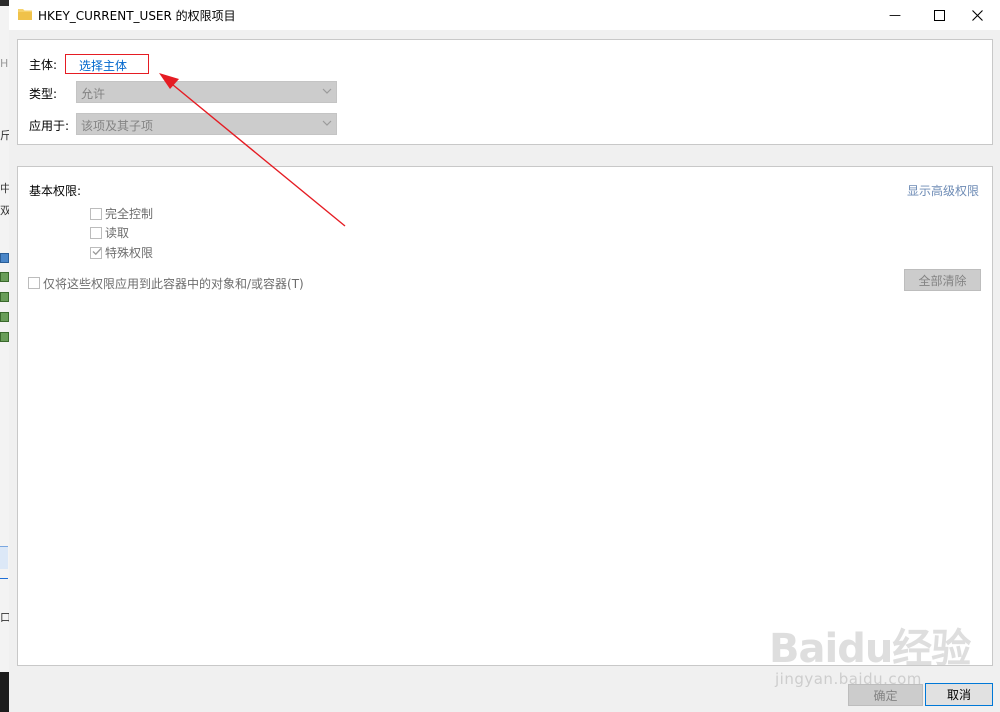 Image resolution: width=1000 pixels, height=712 pixels. I want to click on apply-only-within-container-checkbox, so click(34, 283).